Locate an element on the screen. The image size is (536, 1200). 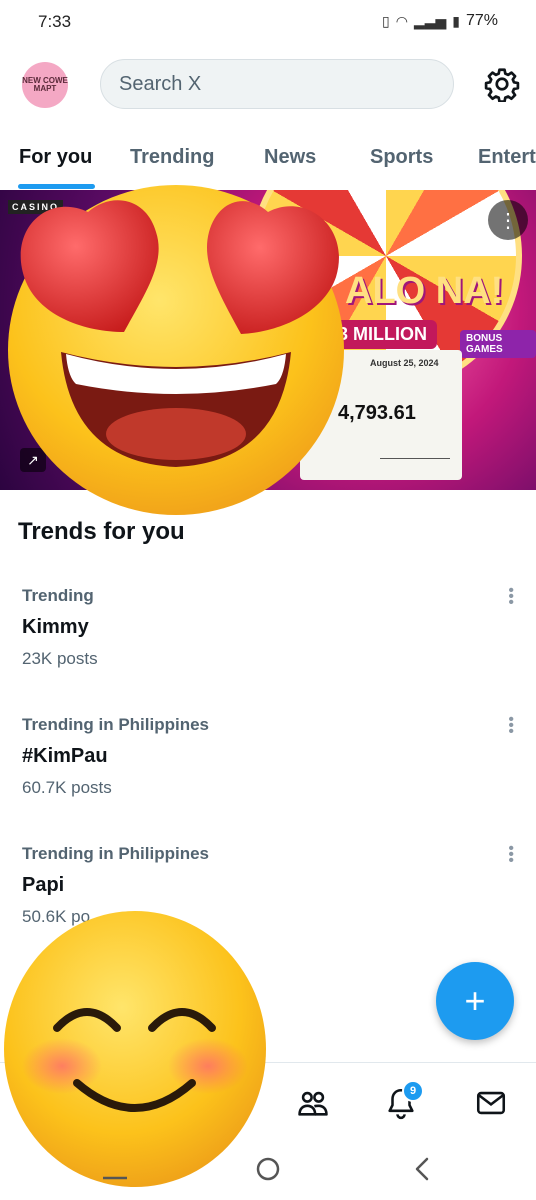
tab-trending: Trending is located at coordinates (172, 157).